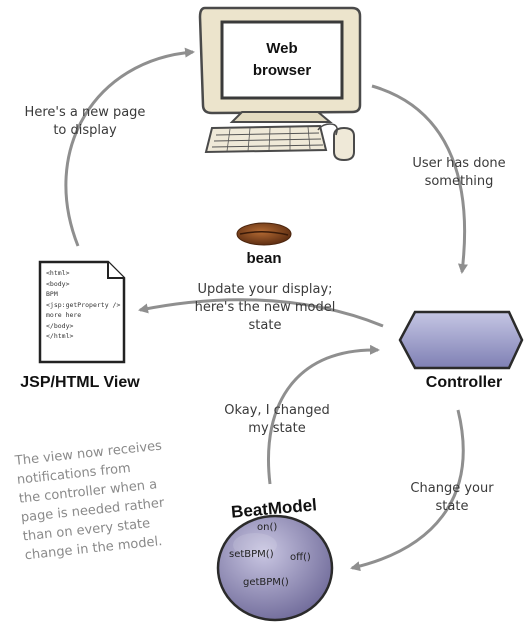  What do you see at coordinates (461, 340) in the screenshot?
I see `controller-shape` at bounding box center [461, 340].